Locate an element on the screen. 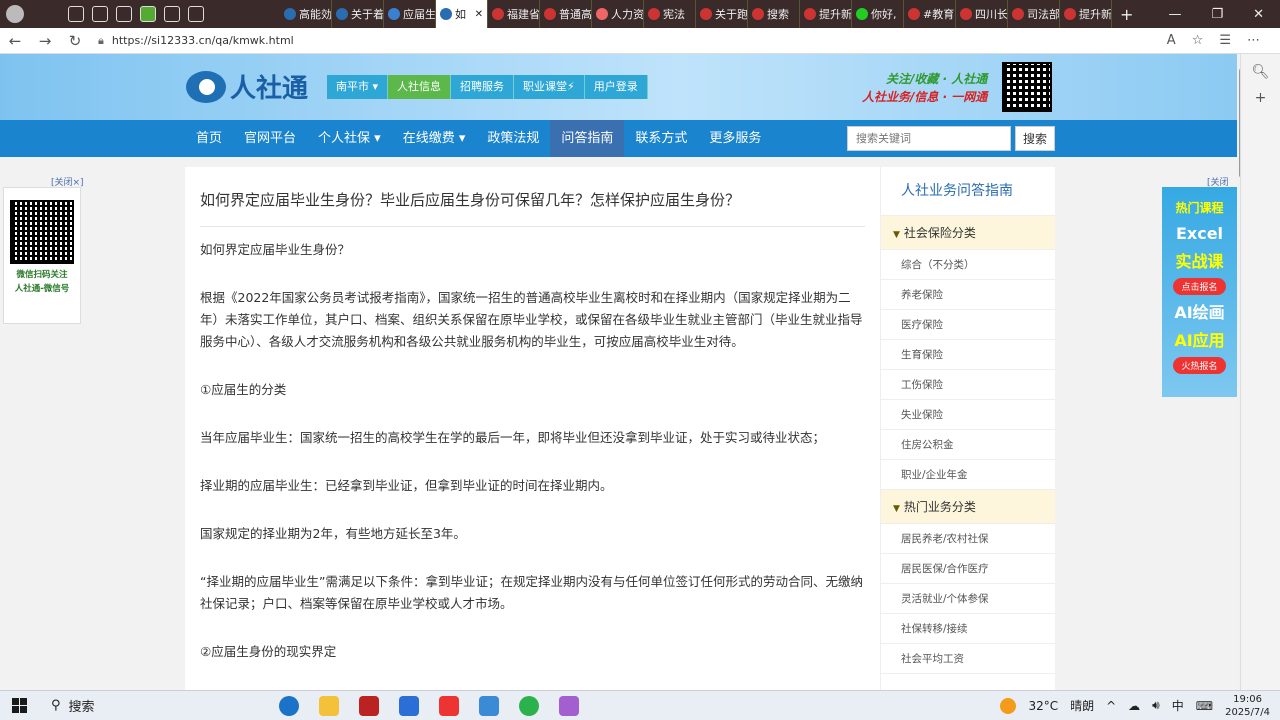 The image size is (1280, 720). nav-contact: 联系方式 is located at coordinates (661, 138).